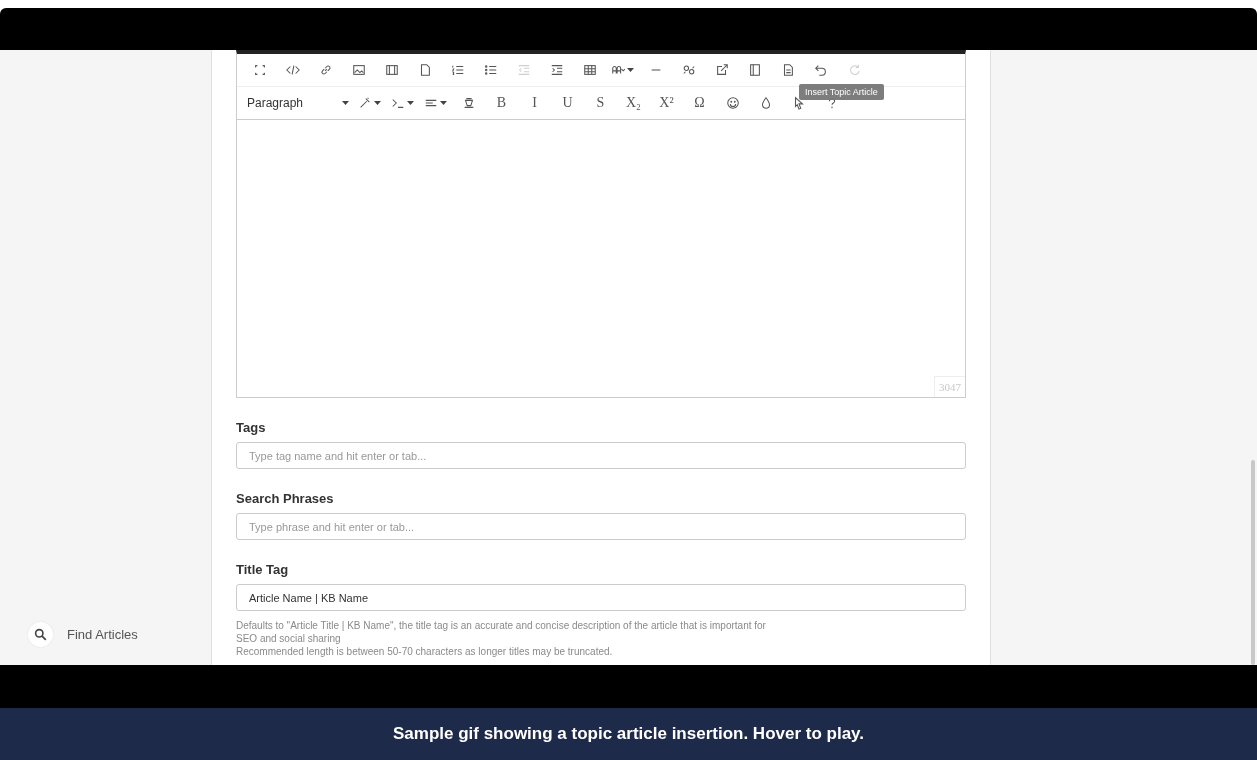 This screenshot has height=760, width=1257. I want to click on caption-text: Sample gif showing a topic article insertion. Hover to play., so click(628, 734).